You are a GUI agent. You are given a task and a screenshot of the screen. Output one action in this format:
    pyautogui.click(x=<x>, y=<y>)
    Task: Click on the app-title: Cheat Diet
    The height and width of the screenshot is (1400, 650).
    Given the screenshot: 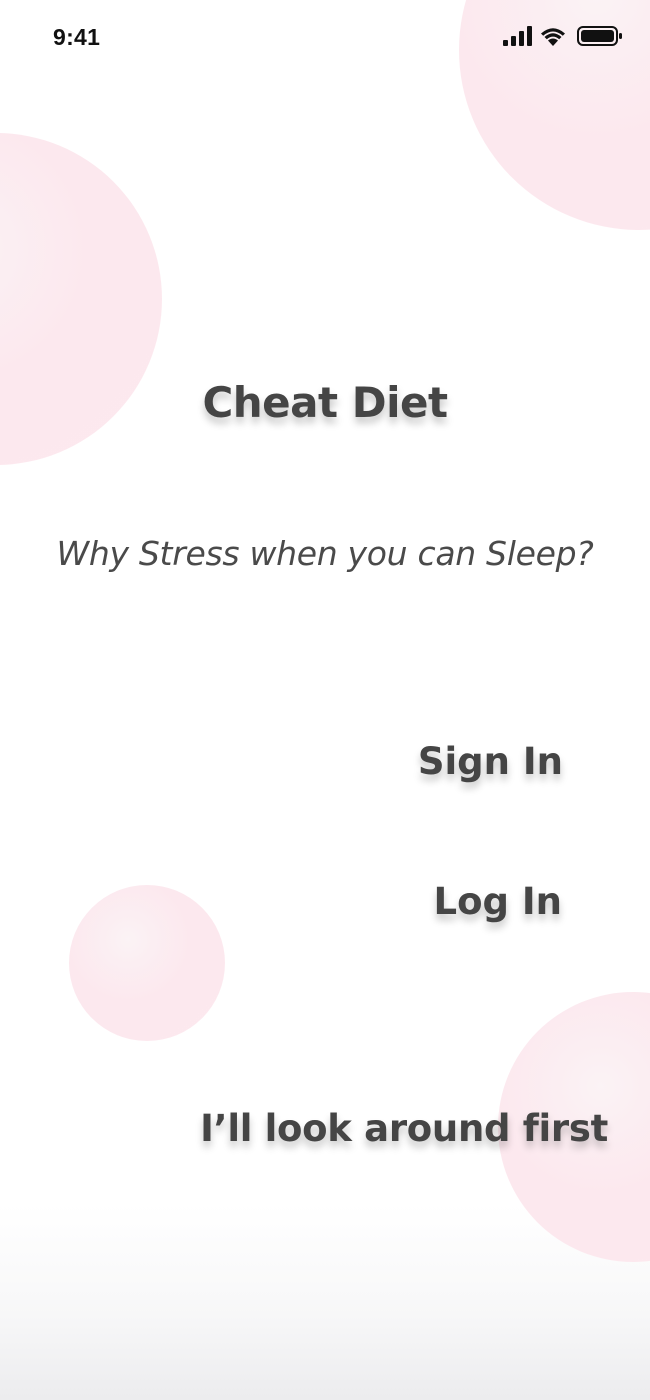 What is the action you would take?
    pyautogui.click(x=325, y=402)
    